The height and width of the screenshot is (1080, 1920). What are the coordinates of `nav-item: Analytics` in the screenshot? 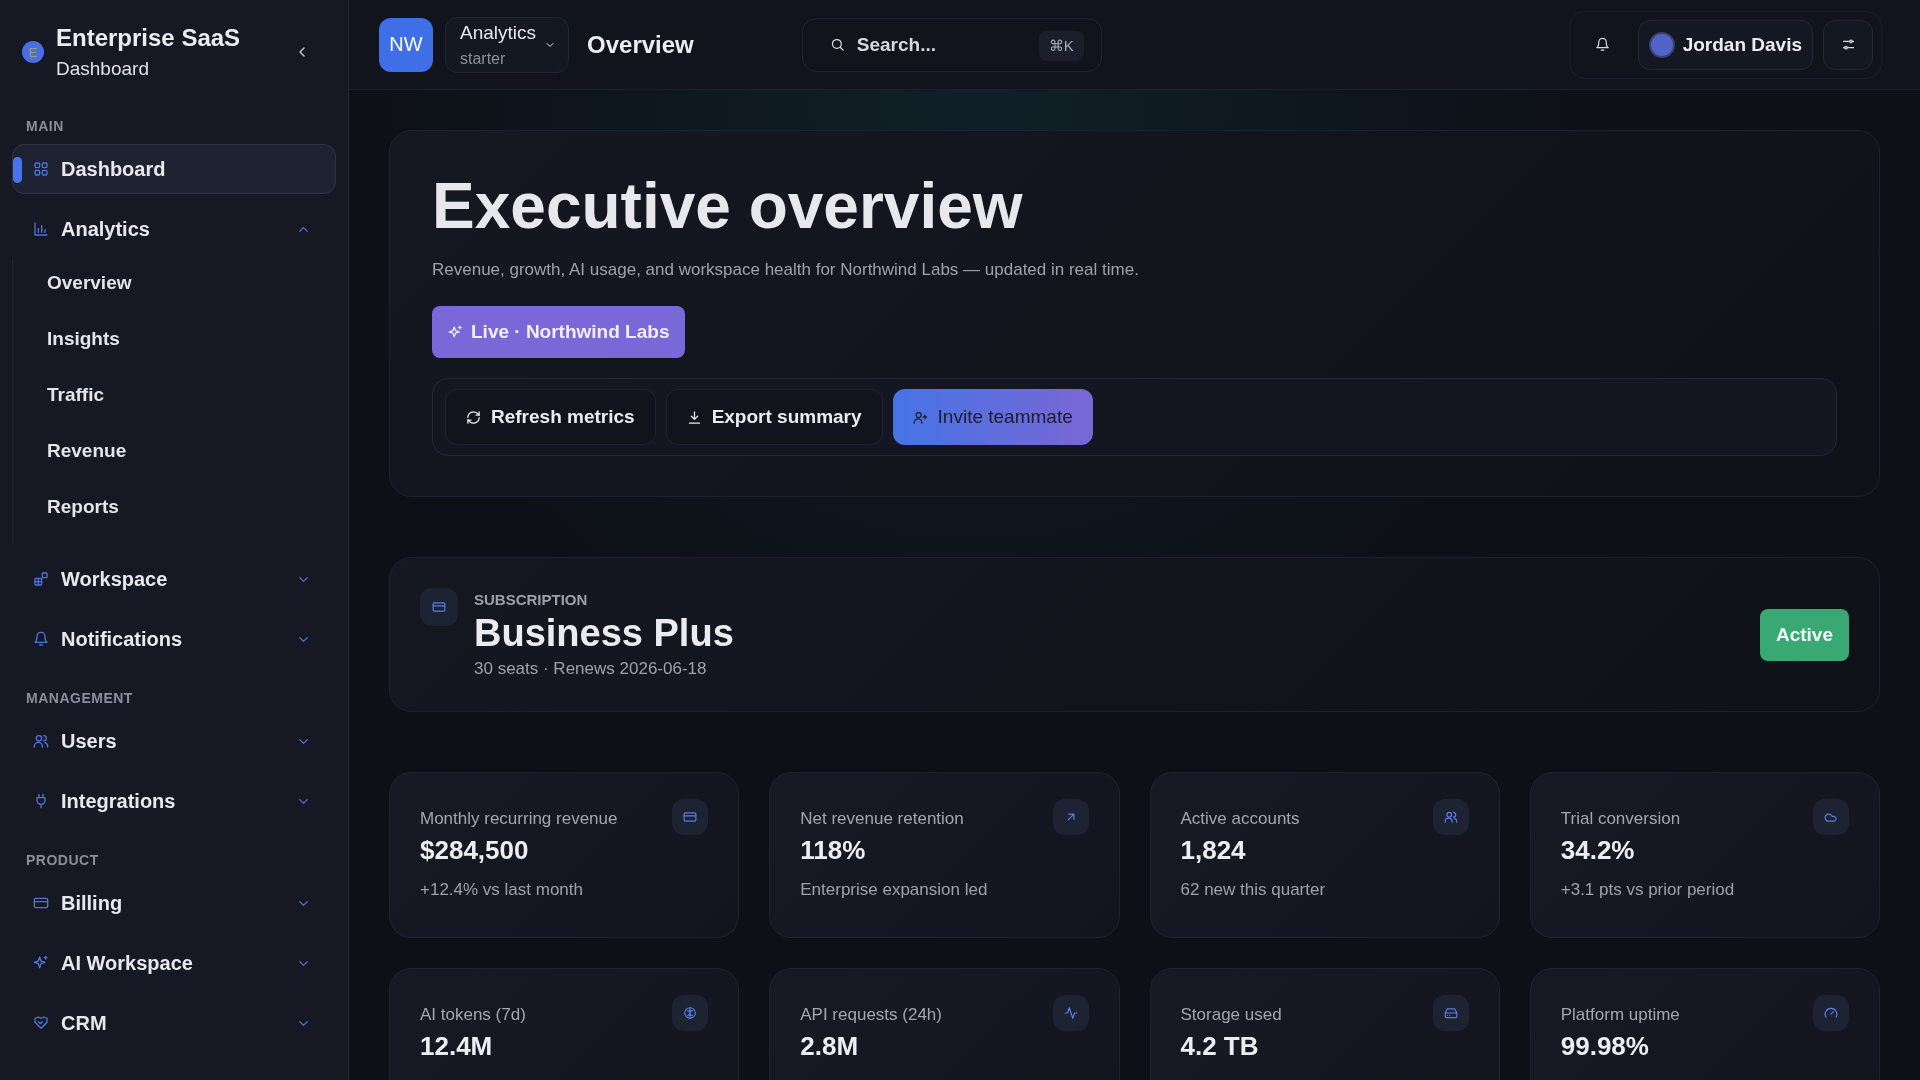 It's located at (174, 229).